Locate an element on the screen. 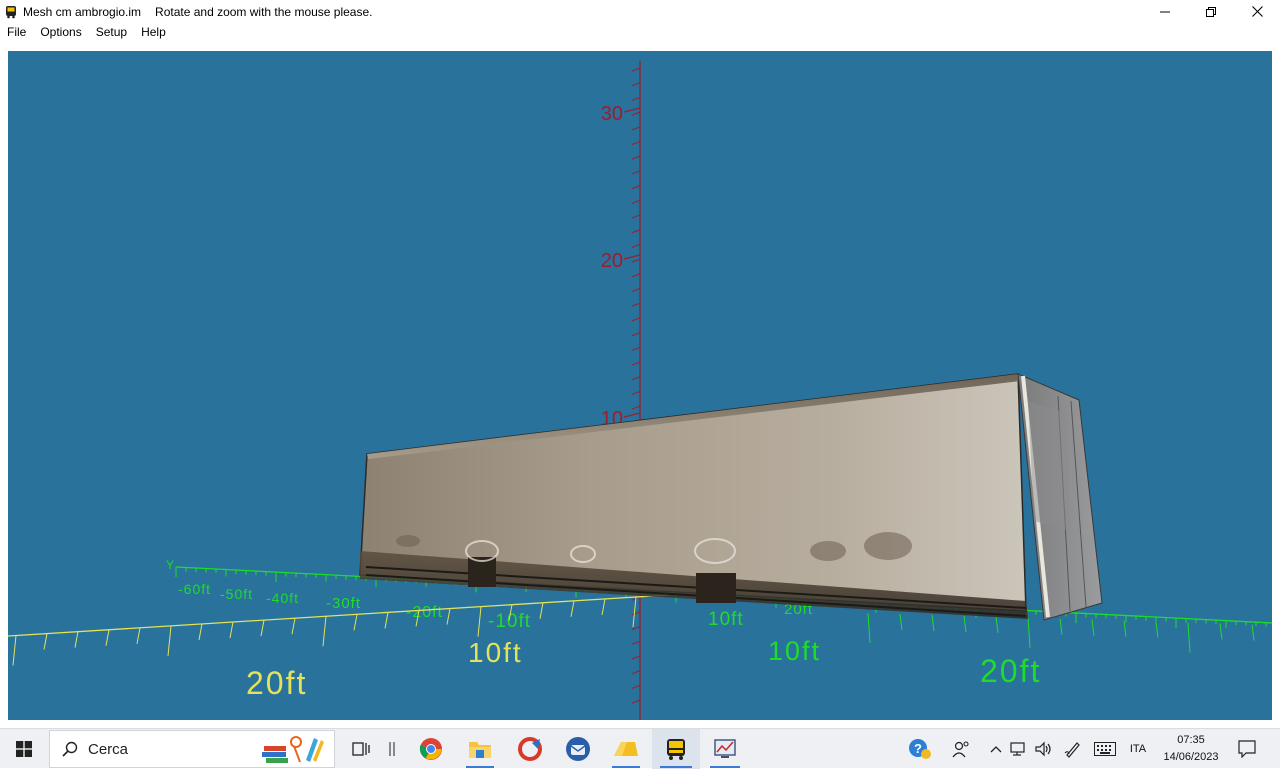 This screenshot has height=769, width=1280. network-tray-button is located at coordinates (1019, 749).